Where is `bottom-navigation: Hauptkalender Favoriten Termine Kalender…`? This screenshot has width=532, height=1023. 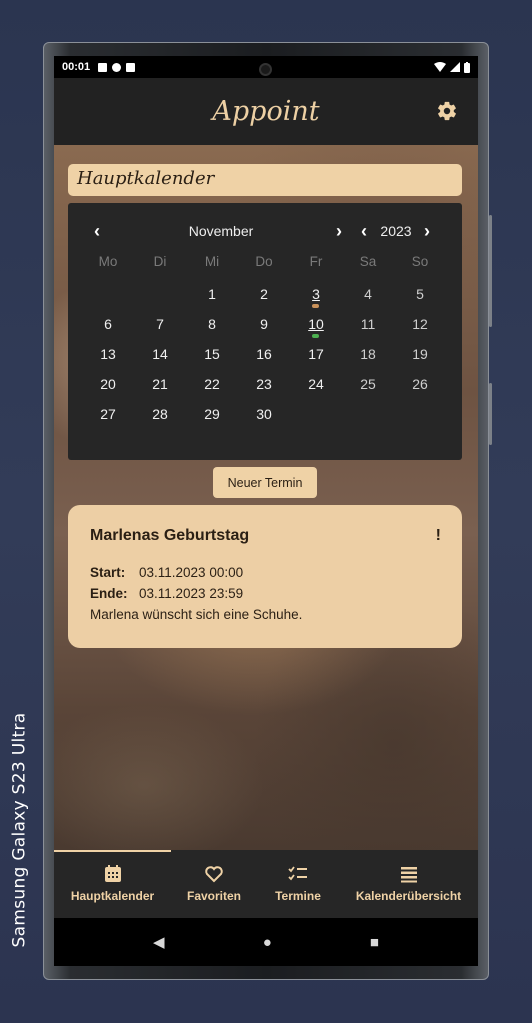
bottom-navigation: Hauptkalender Favoriten Termine Kalender… is located at coordinates (266, 884).